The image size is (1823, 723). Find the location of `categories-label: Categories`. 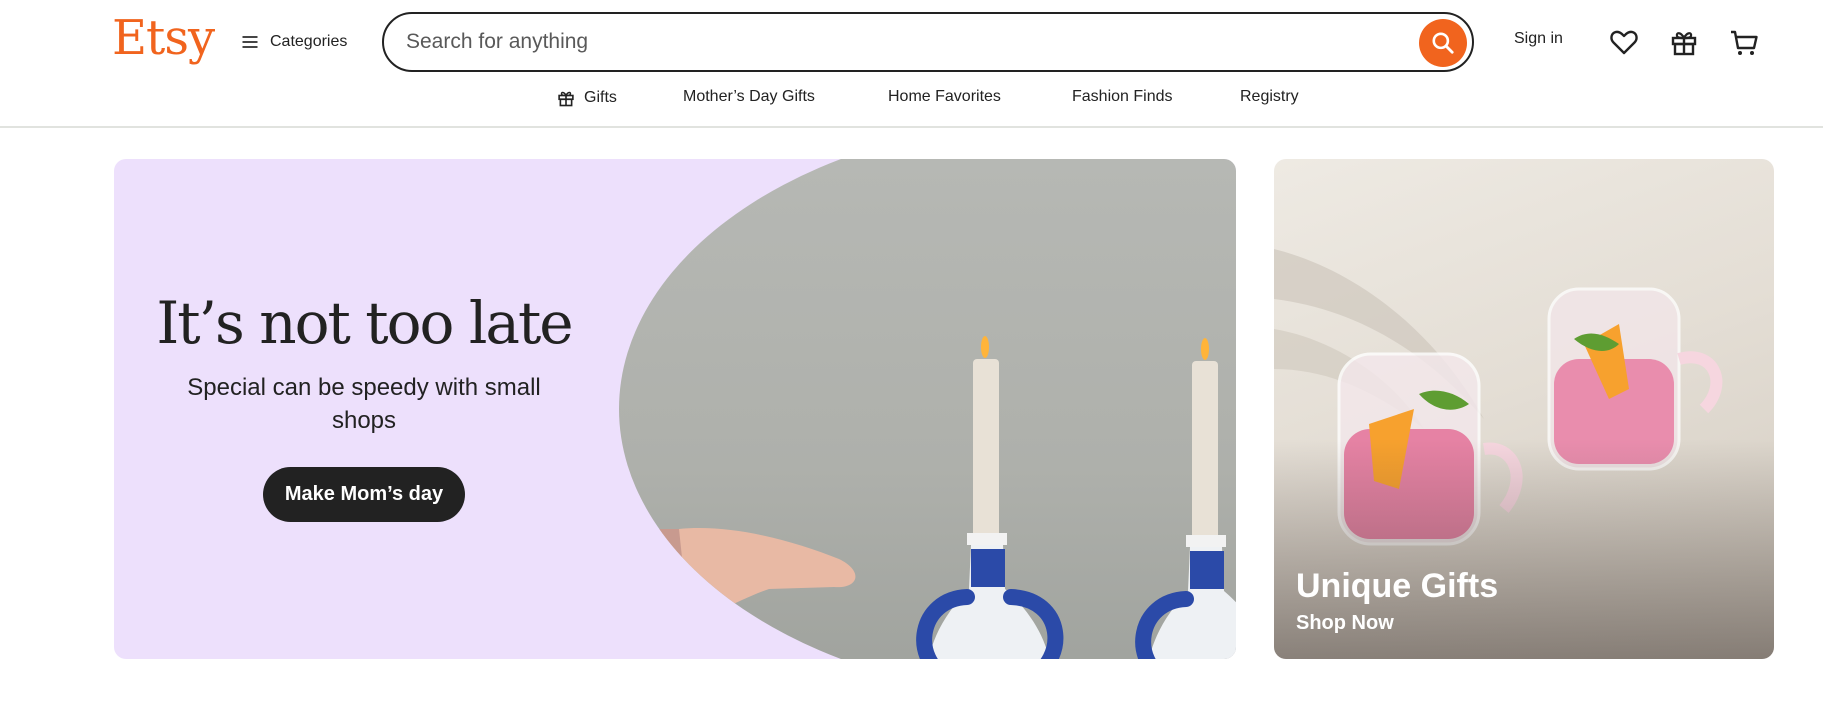

categories-label: Categories is located at coordinates (309, 41).